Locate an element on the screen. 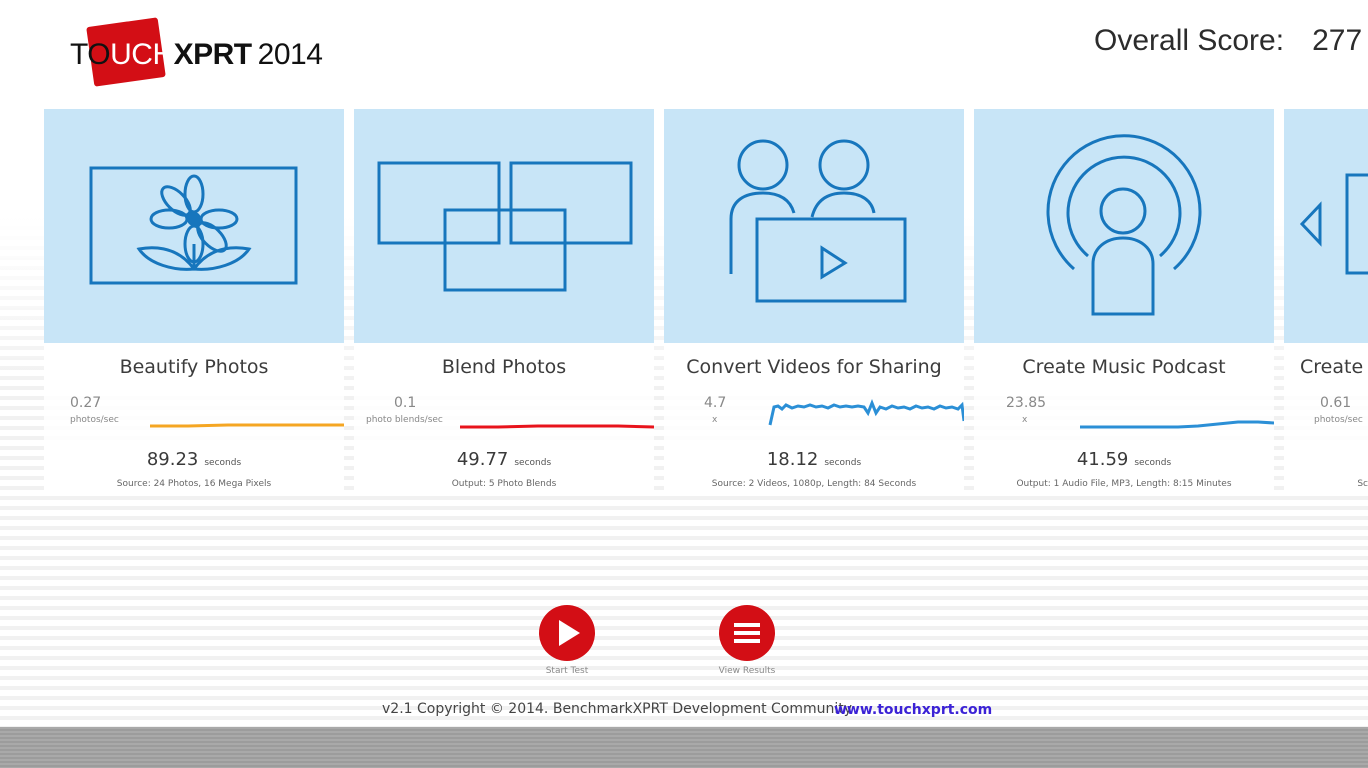 Image resolution: width=1368 pixels, height=768 pixels. overall-score-value: 277 is located at coordinates (1337, 40).